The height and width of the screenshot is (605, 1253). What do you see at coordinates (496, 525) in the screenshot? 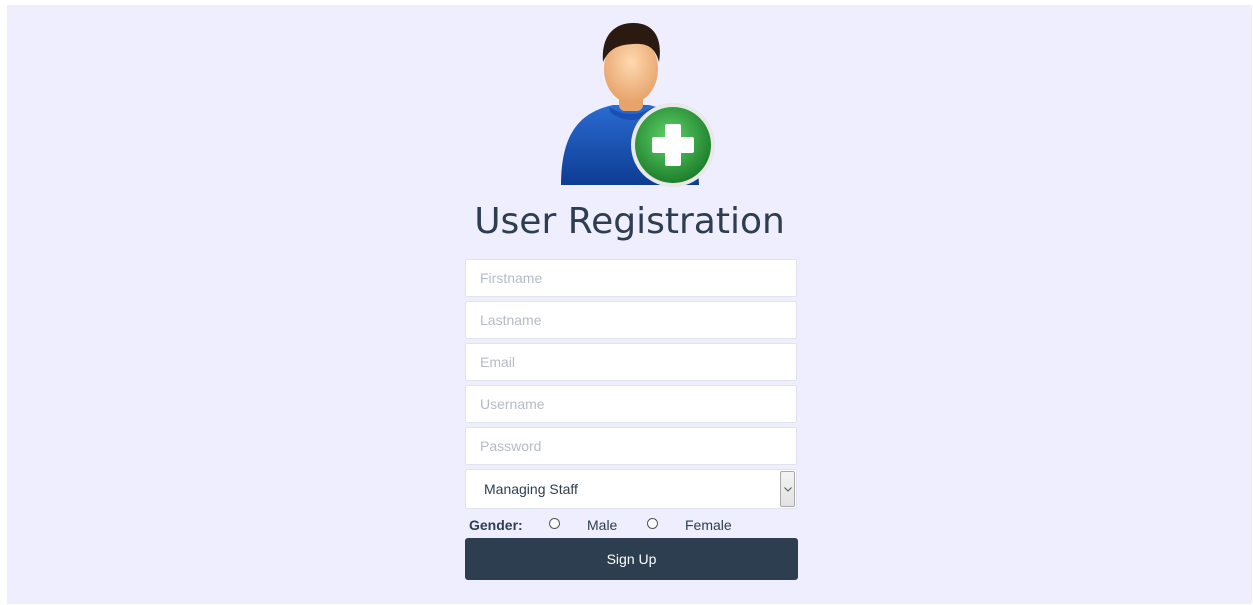
I see `gender-label: Gender:` at bounding box center [496, 525].